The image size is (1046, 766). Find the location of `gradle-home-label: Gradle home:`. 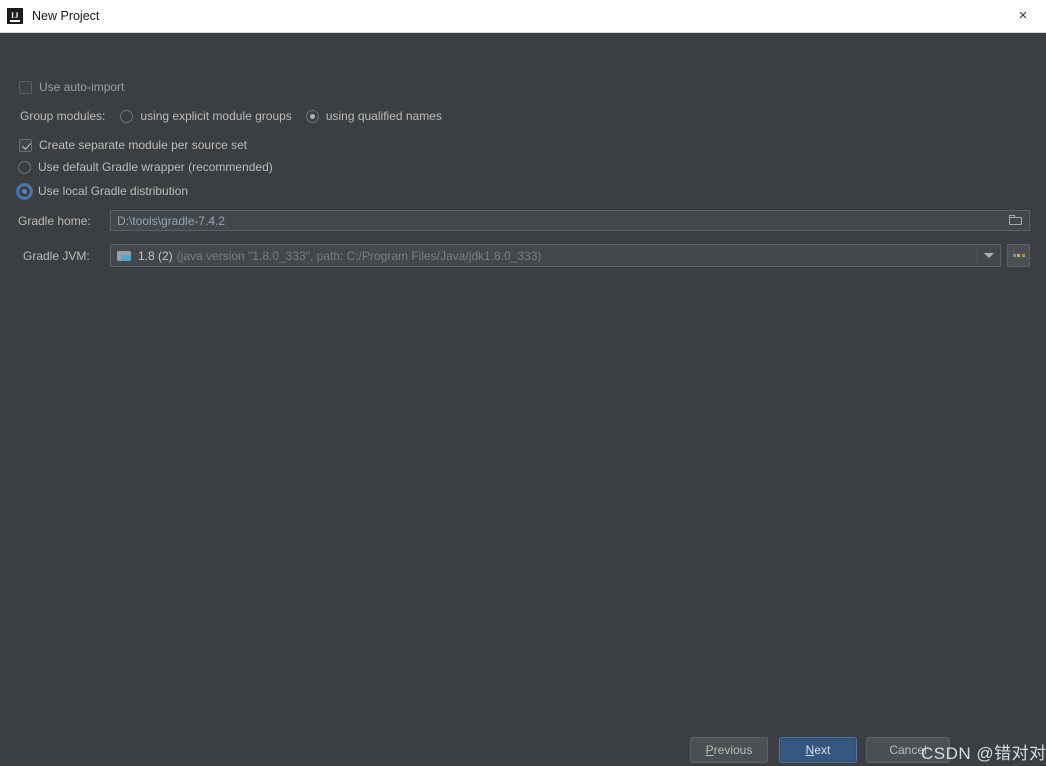

gradle-home-label: Gradle home: is located at coordinates (54, 221).